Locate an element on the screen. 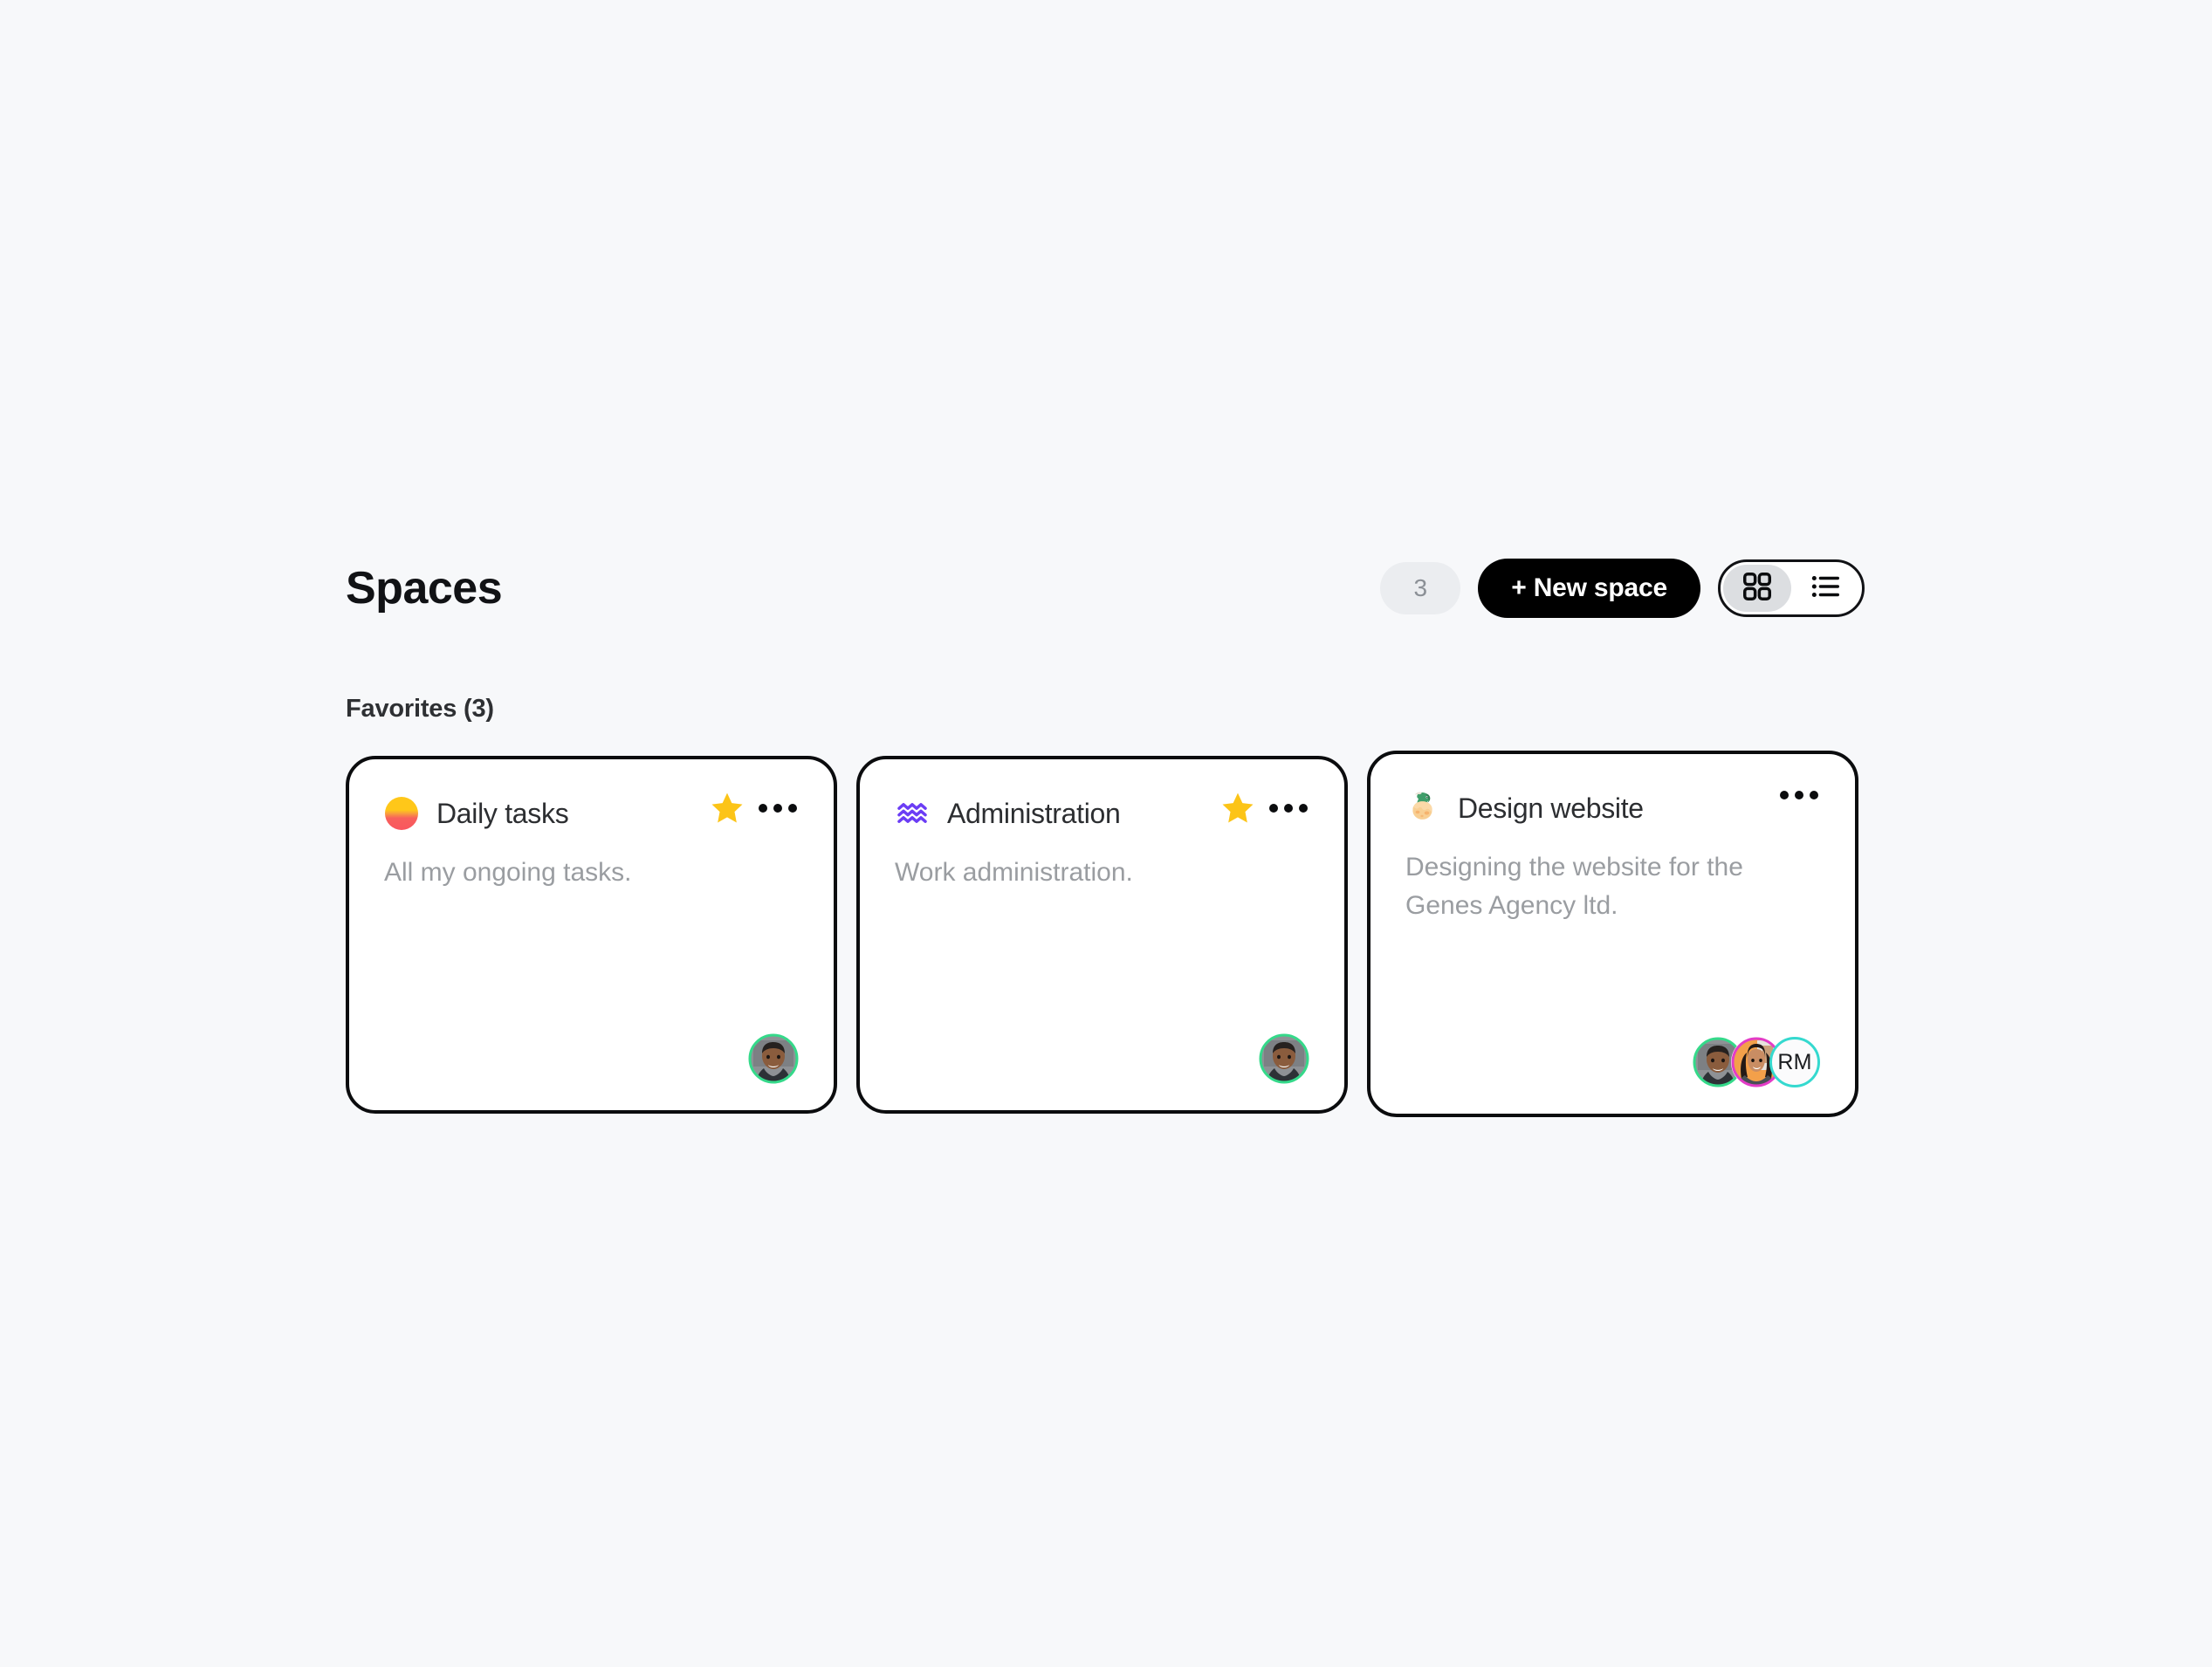 The height and width of the screenshot is (1667, 2212). grid-view-option is located at coordinates (1757, 588).